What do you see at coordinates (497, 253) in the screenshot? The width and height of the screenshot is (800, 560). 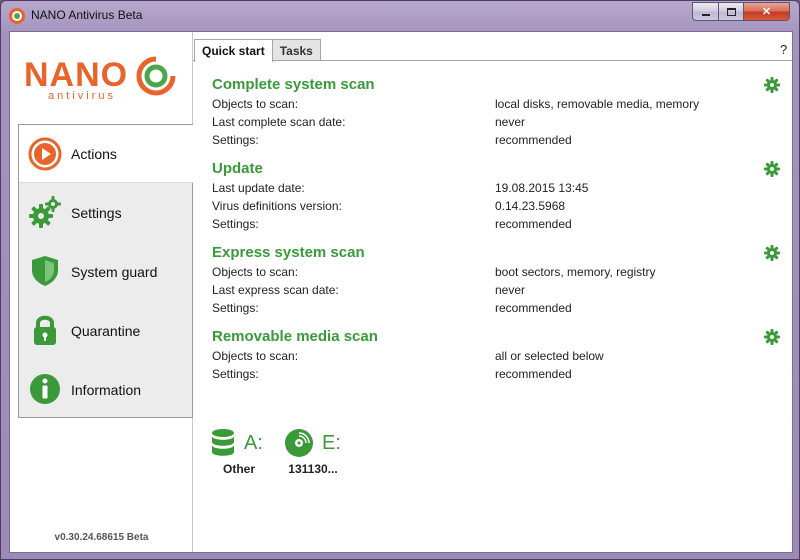 I see `section-title: Express system scan` at bounding box center [497, 253].